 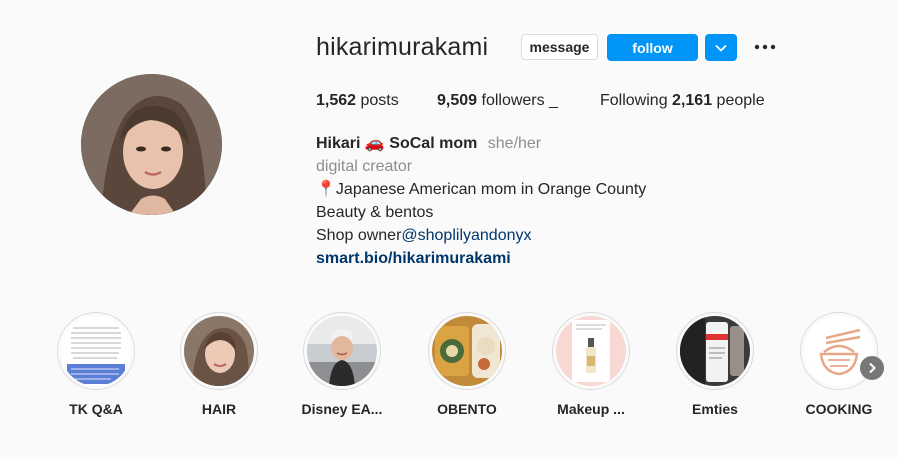 I want to click on suggested-accounts-button, so click(x=721, y=47).